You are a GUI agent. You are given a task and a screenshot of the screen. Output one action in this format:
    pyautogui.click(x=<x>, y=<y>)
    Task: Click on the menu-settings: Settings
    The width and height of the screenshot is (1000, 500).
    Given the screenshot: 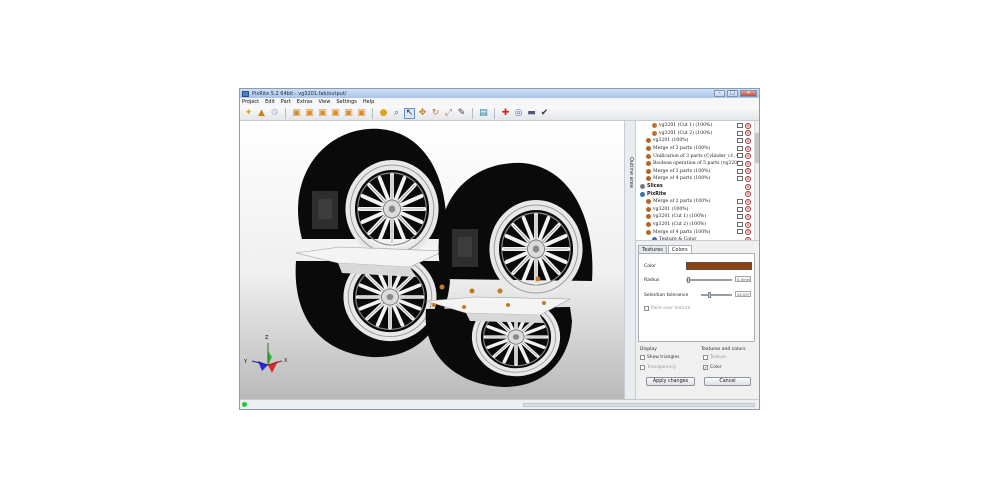 What is the action you would take?
    pyautogui.click(x=346, y=102)
    